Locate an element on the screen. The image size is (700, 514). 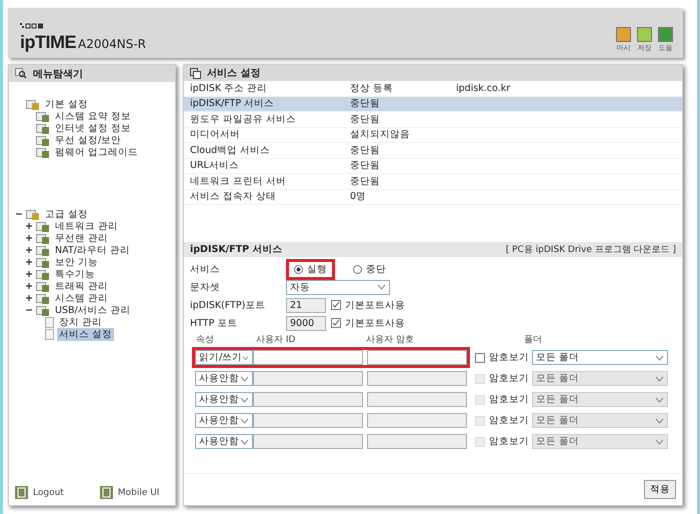
tree-item: 펌웨어 업그레이드 is located at coordinates (96, 152).